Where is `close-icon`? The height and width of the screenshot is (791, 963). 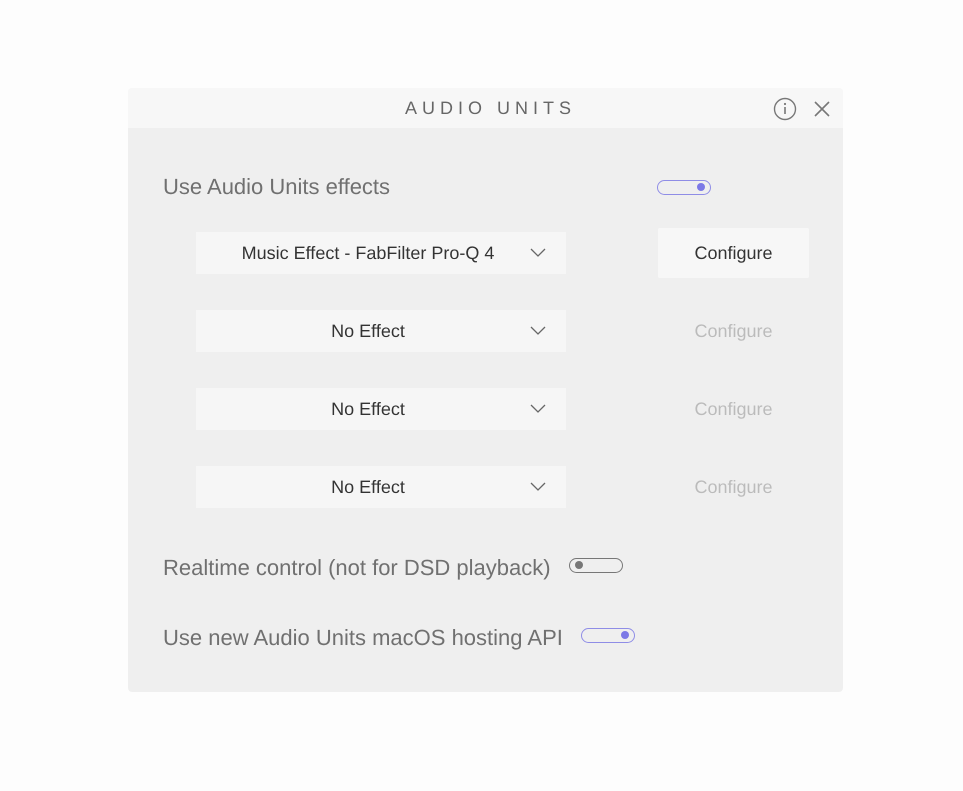 close-icon is located at coordinates (822, 109).